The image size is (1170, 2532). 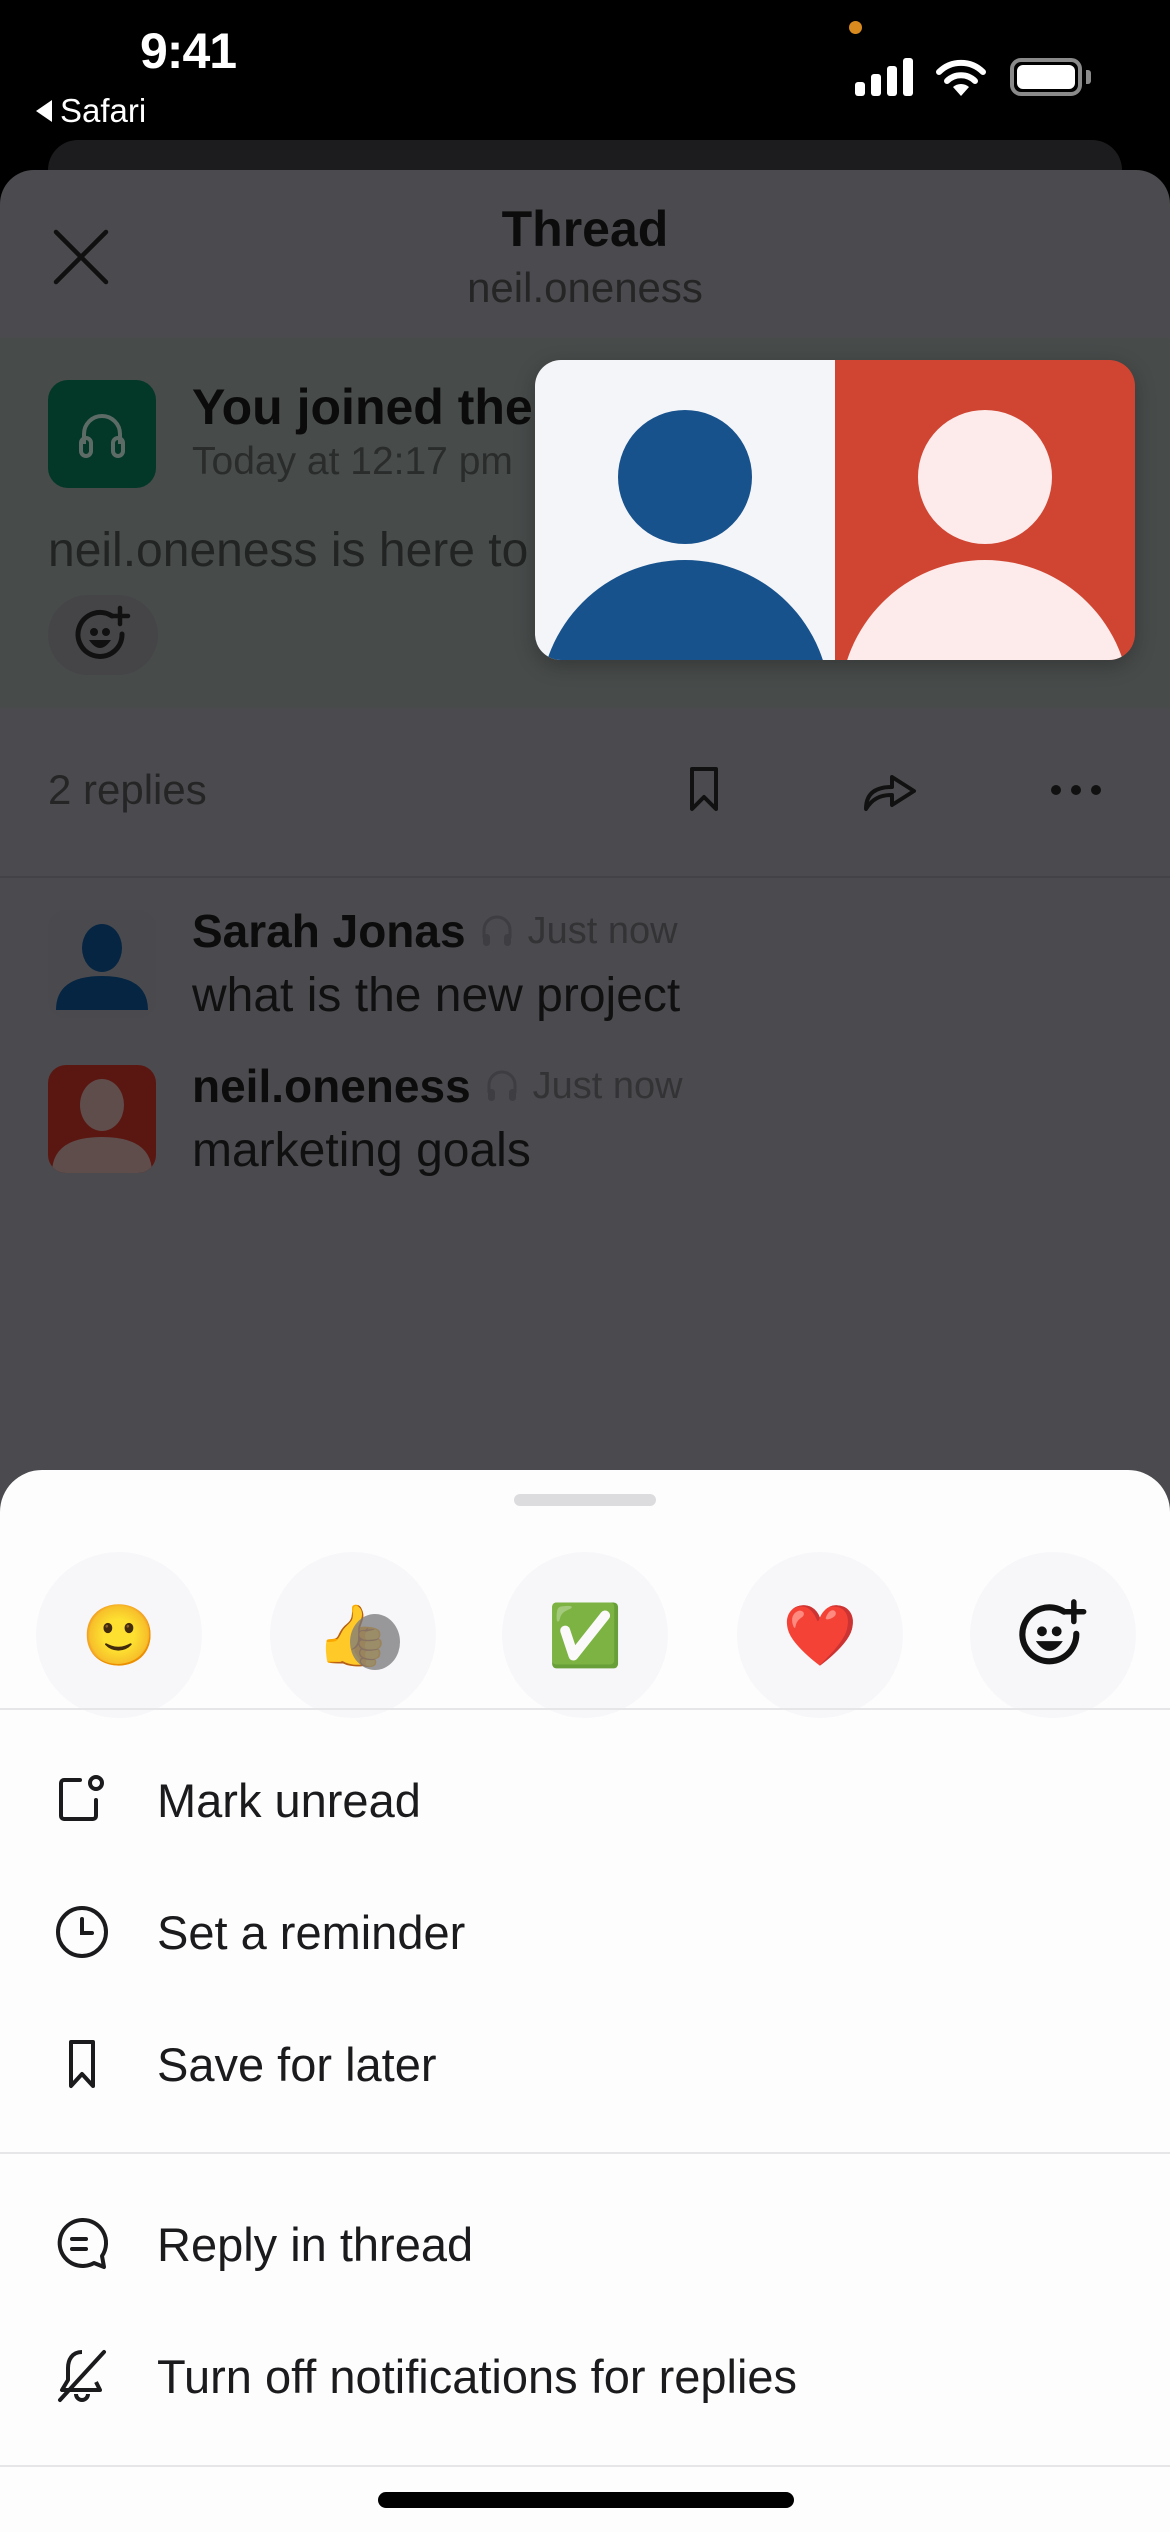 I want to click on huddle-avatar, so click(x=102, y=434).